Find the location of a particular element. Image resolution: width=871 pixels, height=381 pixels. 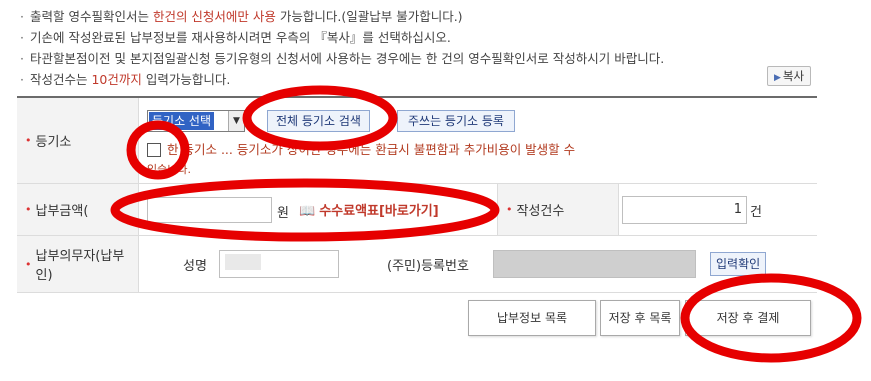

amount-label: • 납부금액( is located at coordinates (78, 209).